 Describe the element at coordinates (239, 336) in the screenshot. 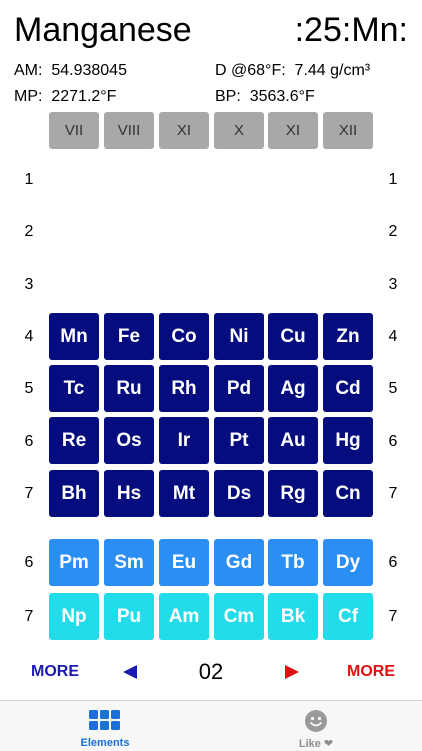

I see `element-cell-ni: Ni` at that location.